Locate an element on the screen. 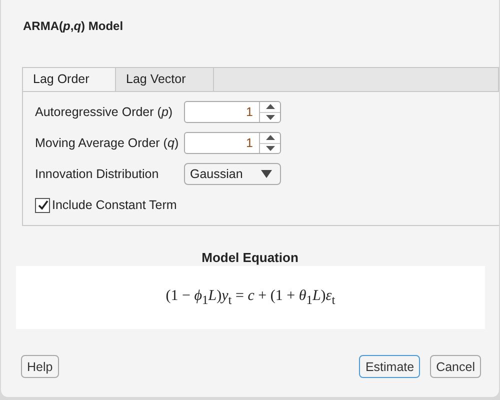  checkbox-label: Include Constant Term is located at coordinates (114, 205).